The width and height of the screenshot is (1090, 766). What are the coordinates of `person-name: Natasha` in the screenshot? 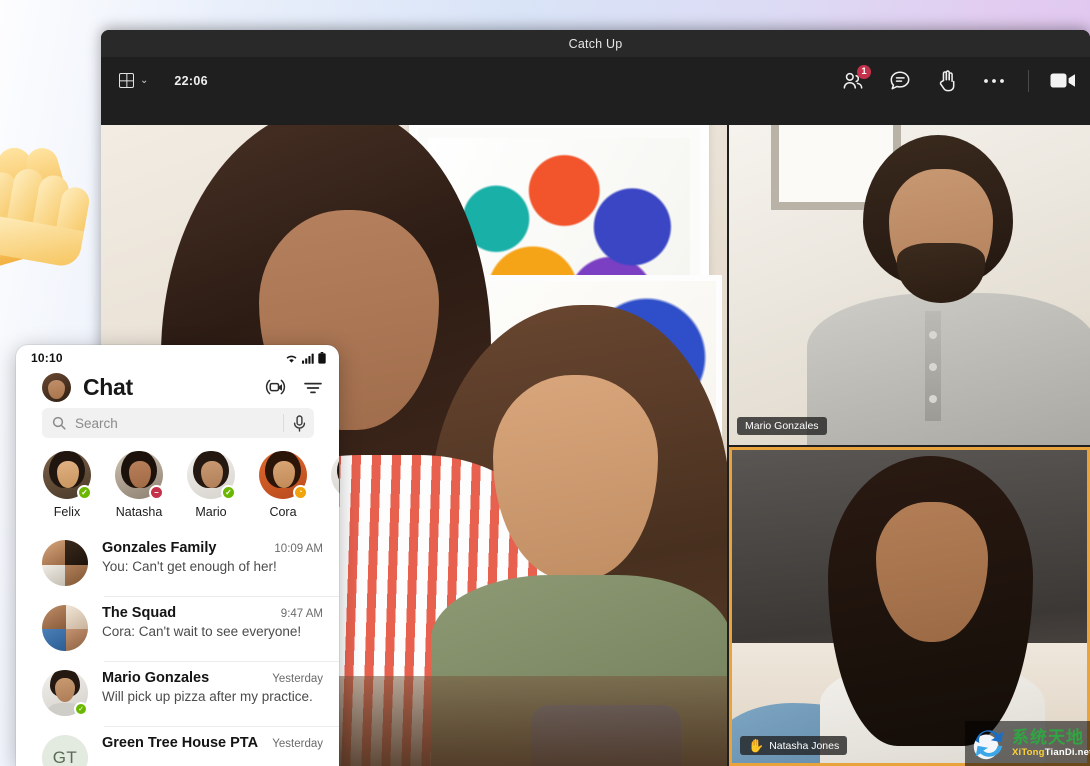 It's located at (139, 512).